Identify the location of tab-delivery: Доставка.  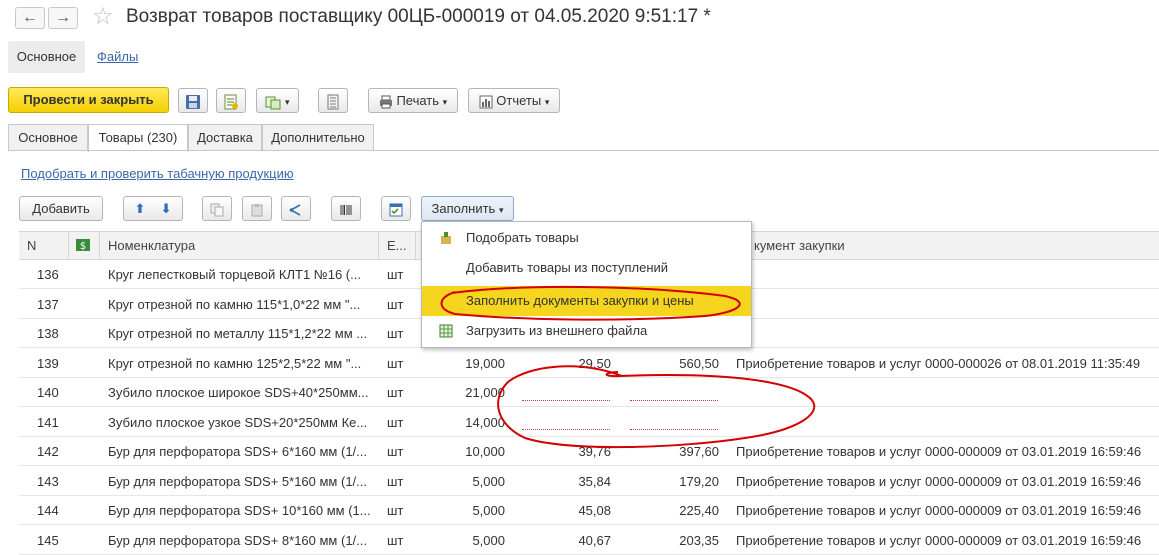
(225, 137).